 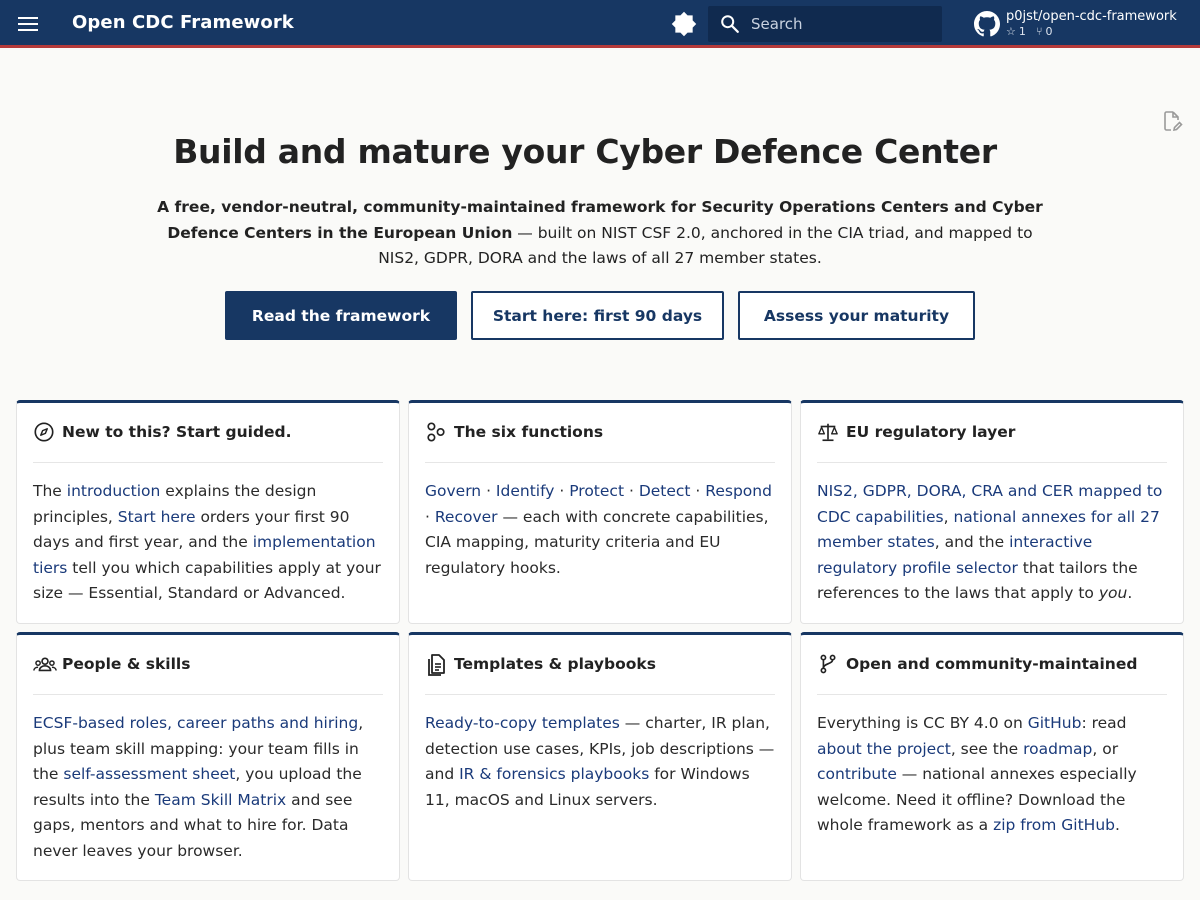 I want to click on card-title: People & skills, so click(x=126, y=664).